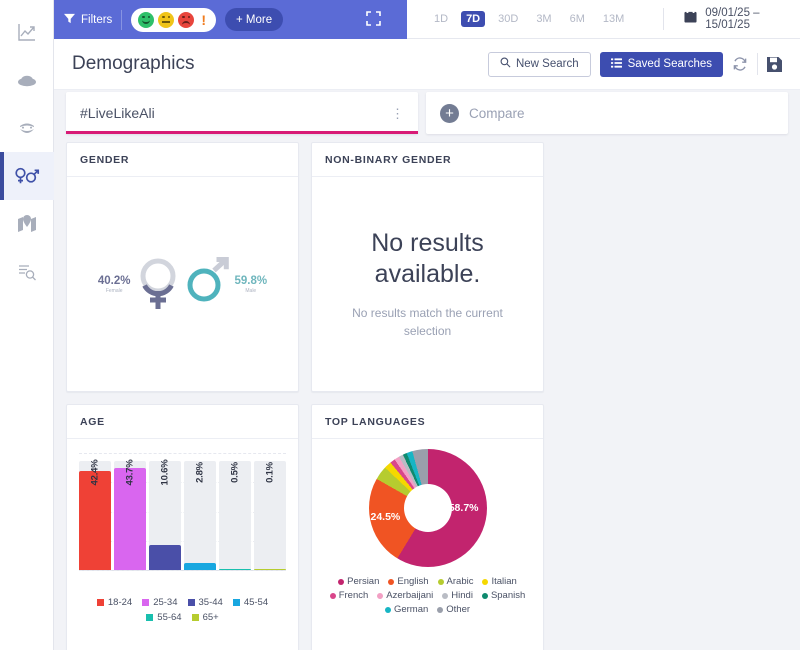 The width and height of the screenshot is (800, 650). What do you see at coordinates (740, 64) in the screenshot?
I see `refresh-icon` at bounding box center [740, 64].